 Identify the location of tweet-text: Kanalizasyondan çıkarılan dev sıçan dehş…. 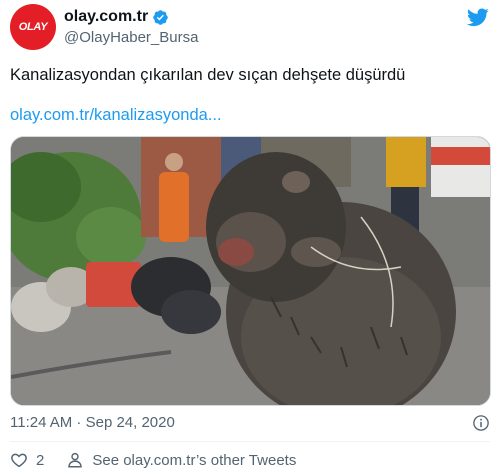
(208, 75).